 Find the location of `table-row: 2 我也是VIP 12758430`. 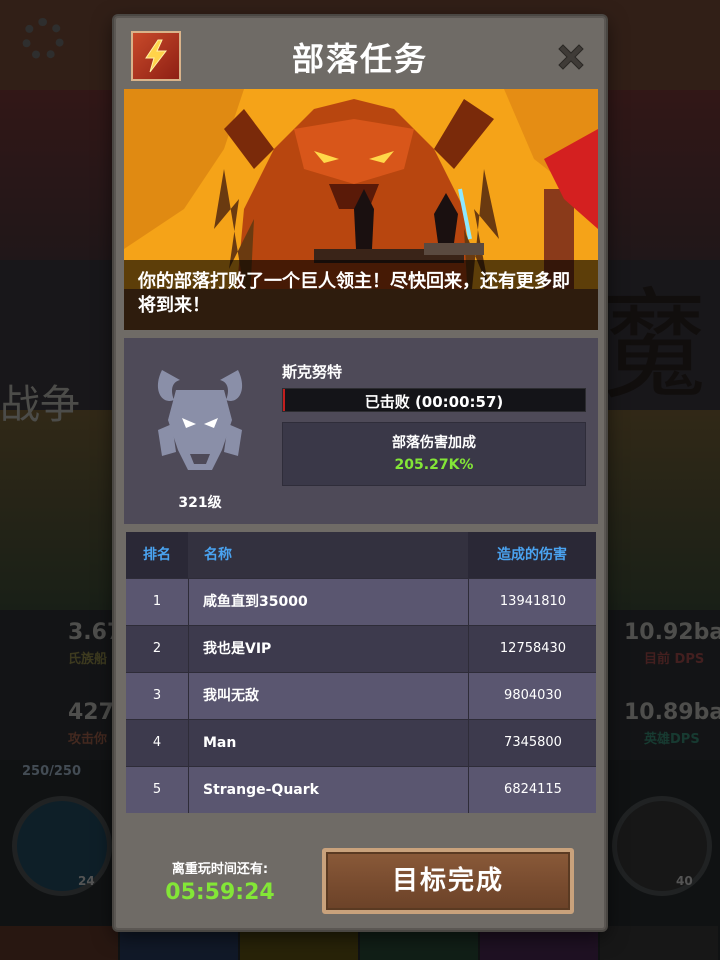

table-row: 2 我也是VIP 12758430 is located at coordinates (361, 648).